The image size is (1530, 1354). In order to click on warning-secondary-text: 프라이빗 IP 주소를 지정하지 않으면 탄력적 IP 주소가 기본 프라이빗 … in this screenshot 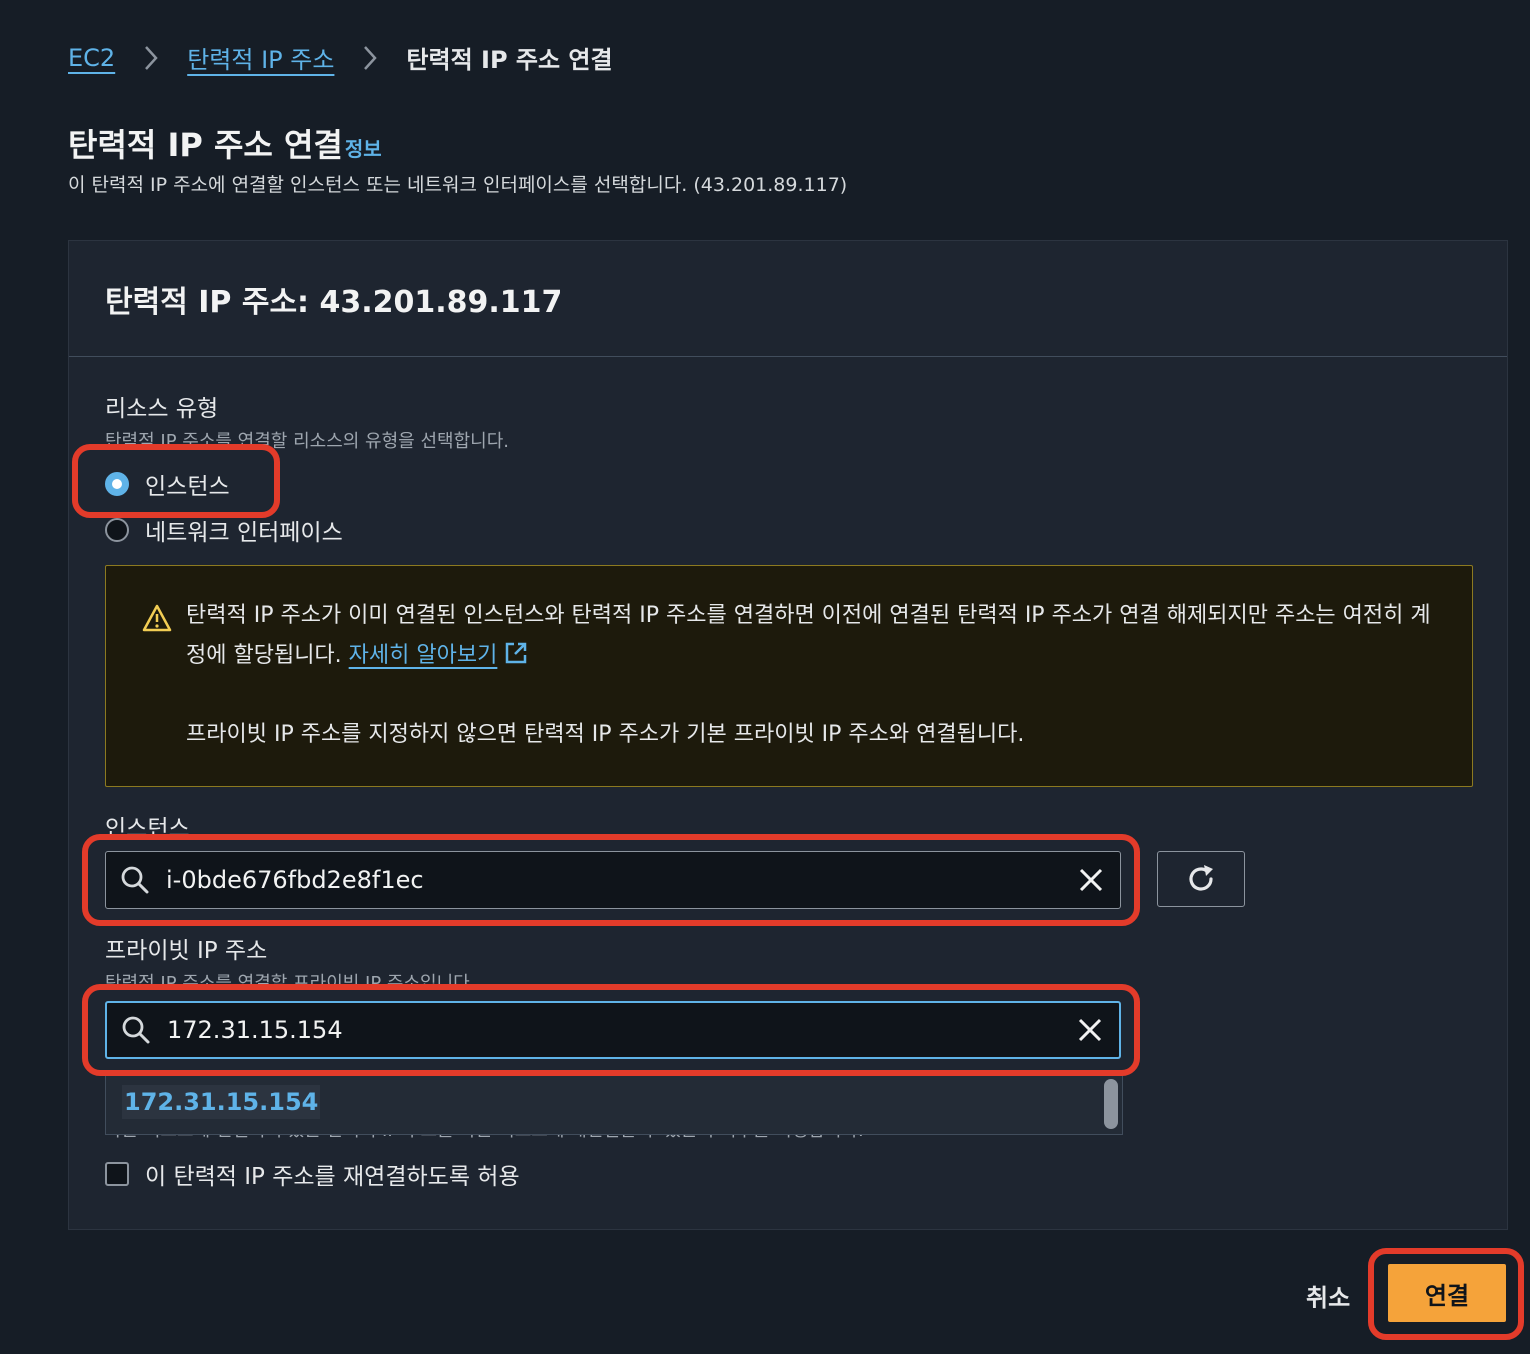, I will do `click(605, 734)`.